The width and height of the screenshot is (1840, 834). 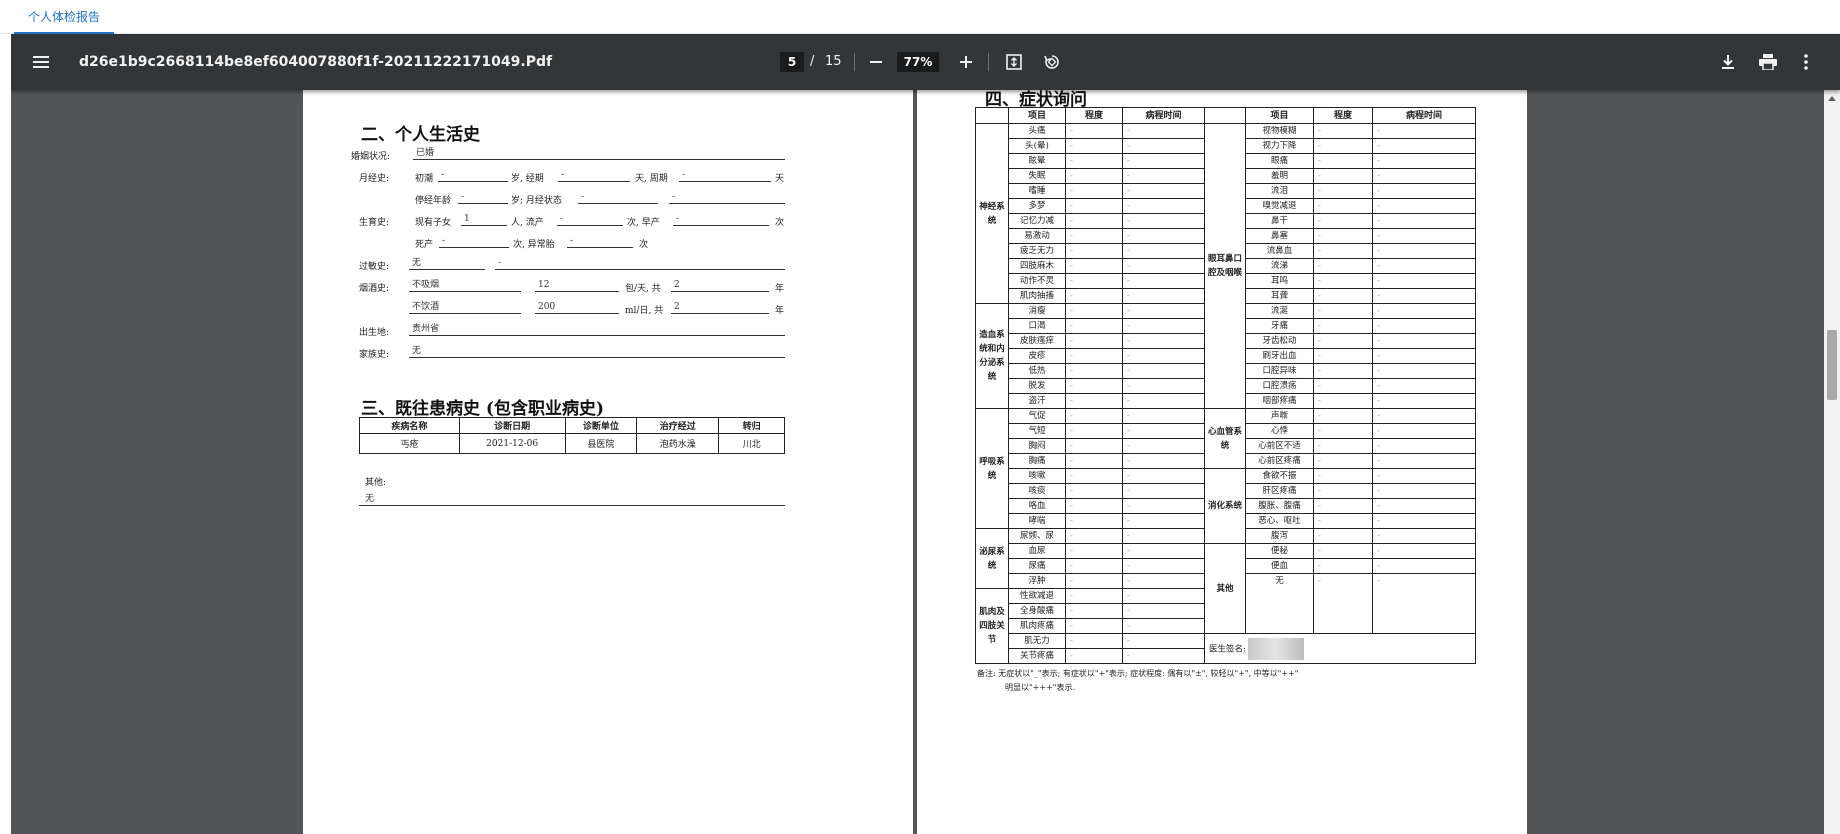 I want to click on scrollbar-thumb, so click(x=1832, y=365).